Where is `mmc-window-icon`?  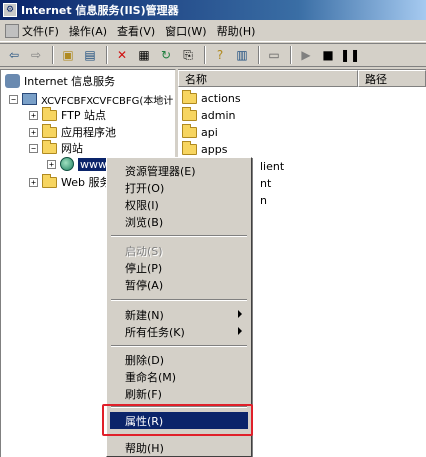 mmc-window-icon is located at coordinates (12, 30).